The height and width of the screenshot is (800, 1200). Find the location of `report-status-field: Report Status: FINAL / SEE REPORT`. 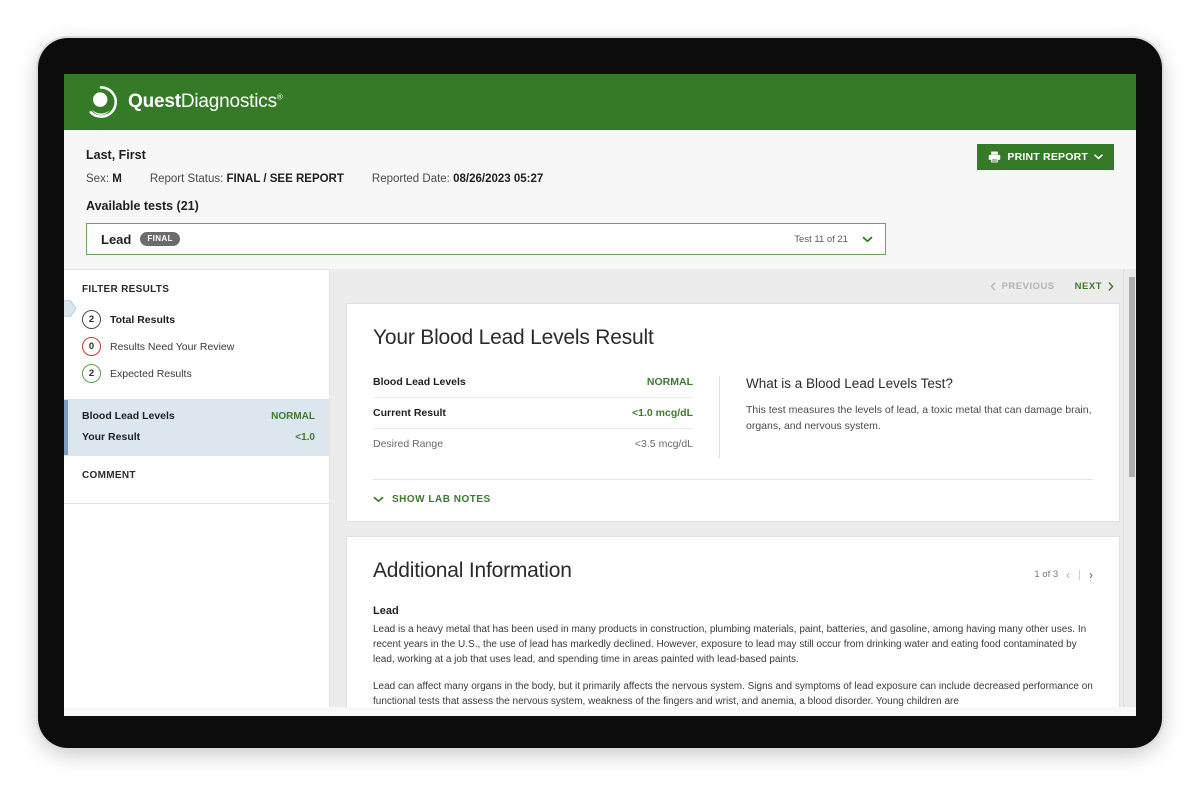

report-status-field: Report Status: FINAL / SEE REPORT is located at coordinates (247, 179).